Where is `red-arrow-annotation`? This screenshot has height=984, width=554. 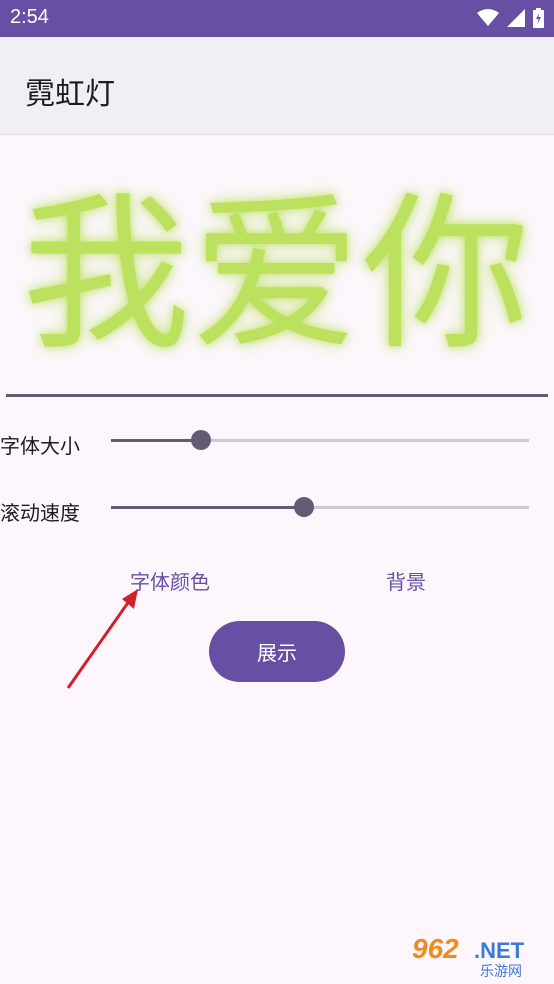 red-arrow-annotation is located at coordinates (102, 639).